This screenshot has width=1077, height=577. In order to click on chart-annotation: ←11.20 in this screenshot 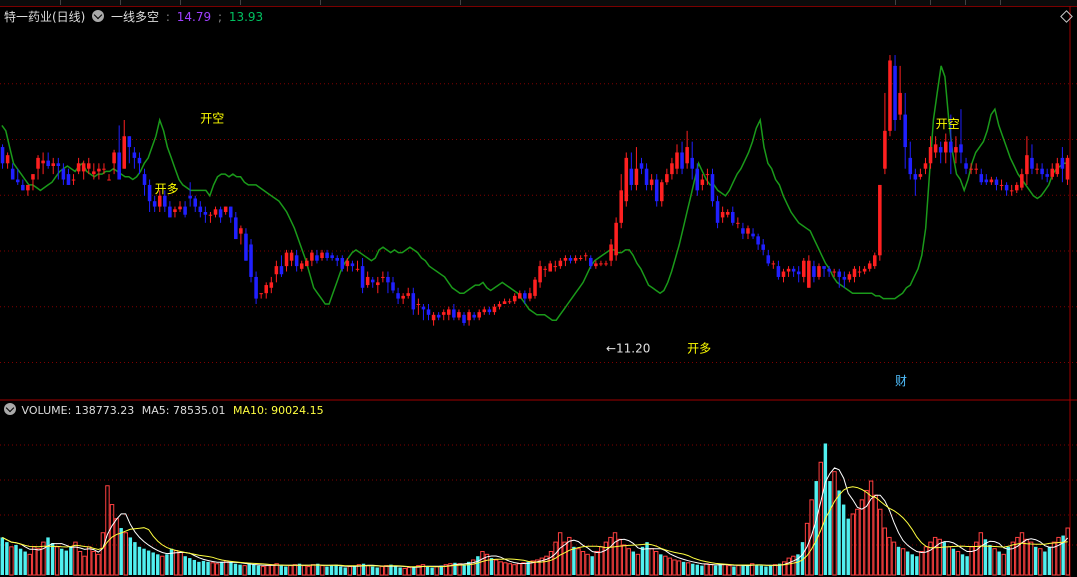, I will do `click(628, 349)`.